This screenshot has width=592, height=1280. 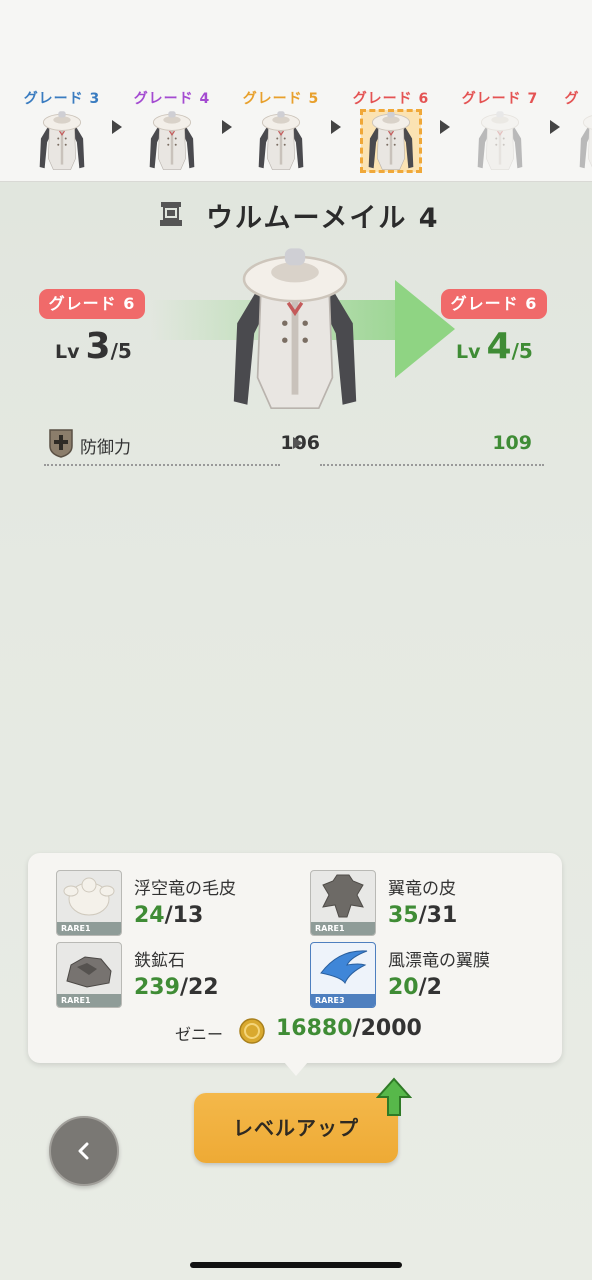 I want to click on grade-option-3: グレード 3, so click(x=62, y=134).